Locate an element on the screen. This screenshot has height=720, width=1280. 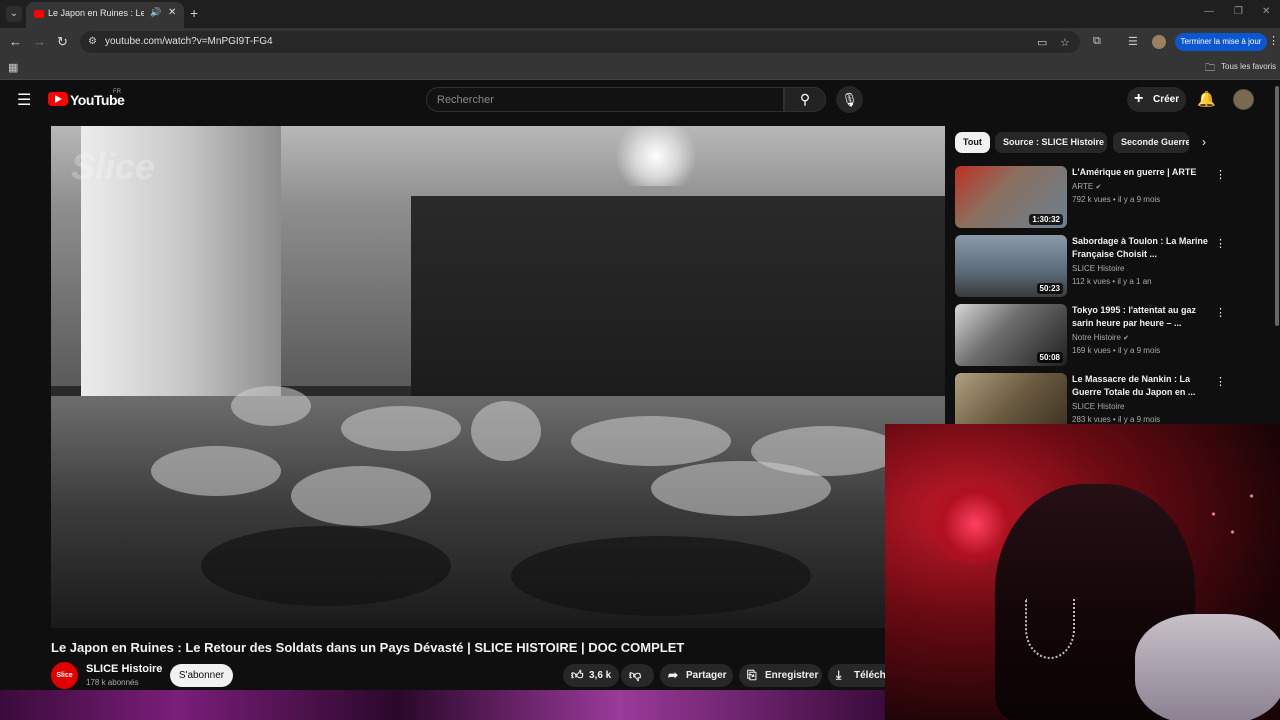
create-button: + Créer is located at coordinates (1156, 99).